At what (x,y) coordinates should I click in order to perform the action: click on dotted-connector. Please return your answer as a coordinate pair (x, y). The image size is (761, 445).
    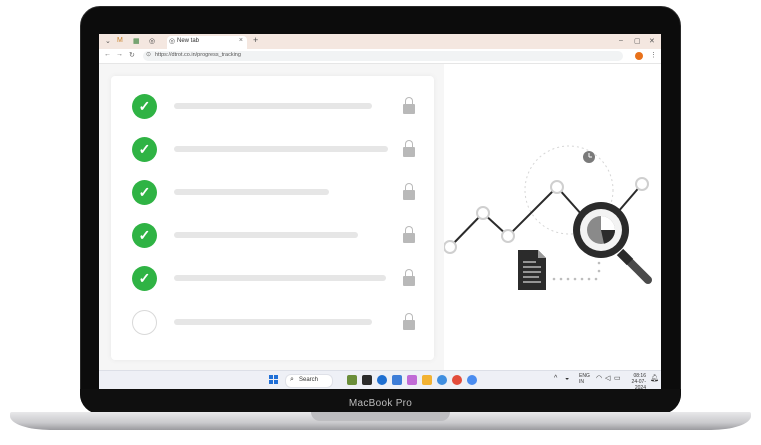
    Looking at the image, I should click on (576, 271).